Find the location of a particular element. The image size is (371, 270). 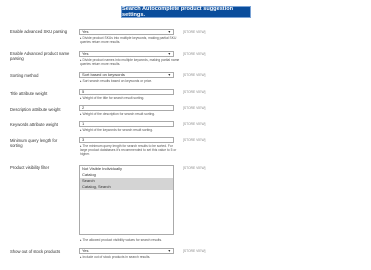

title-weight-input: 5 is located at coordinates (126, 92).